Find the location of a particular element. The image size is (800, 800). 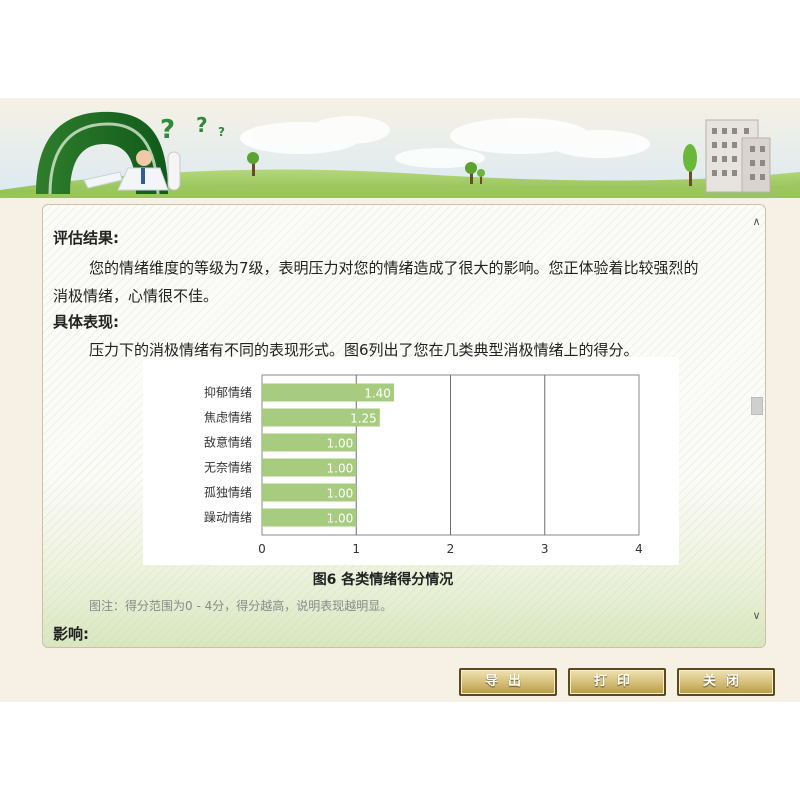

banner-illustration: ? ? ? is located at coordinates (400, 148).